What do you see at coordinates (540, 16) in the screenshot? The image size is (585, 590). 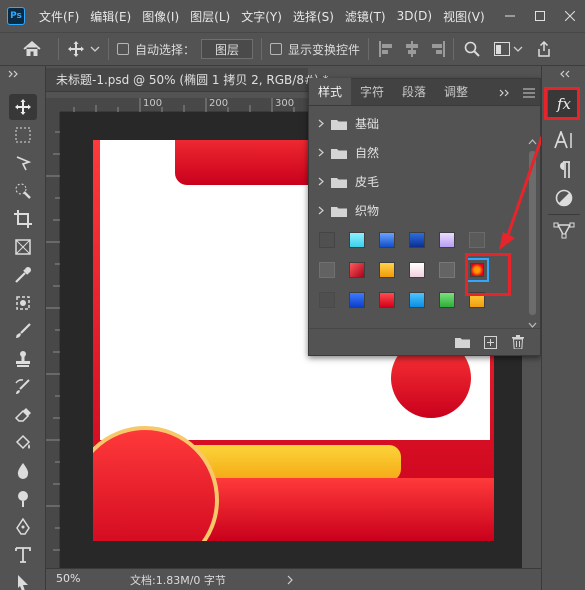 I see `maximize-button` at bounding box center [540, 16].